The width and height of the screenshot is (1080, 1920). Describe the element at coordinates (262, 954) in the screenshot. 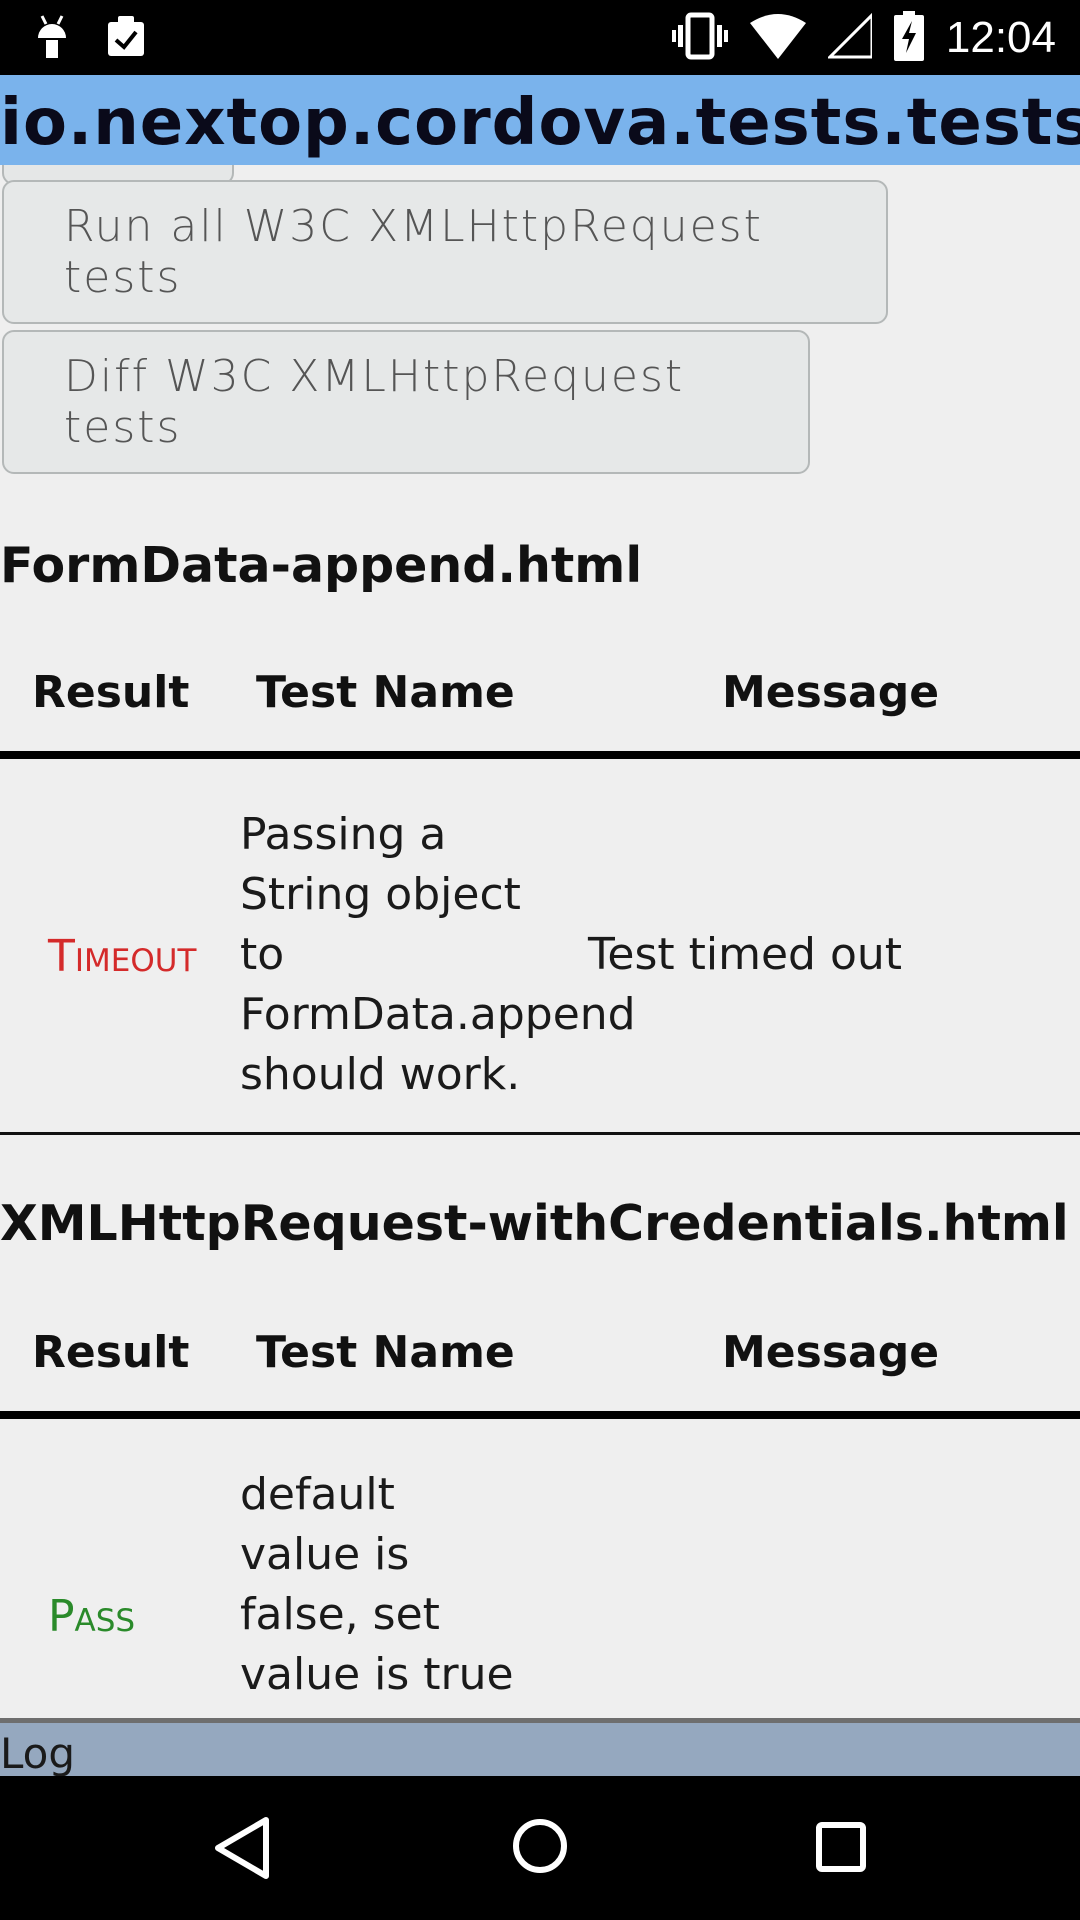

I see `test-name-line: to` at that location.